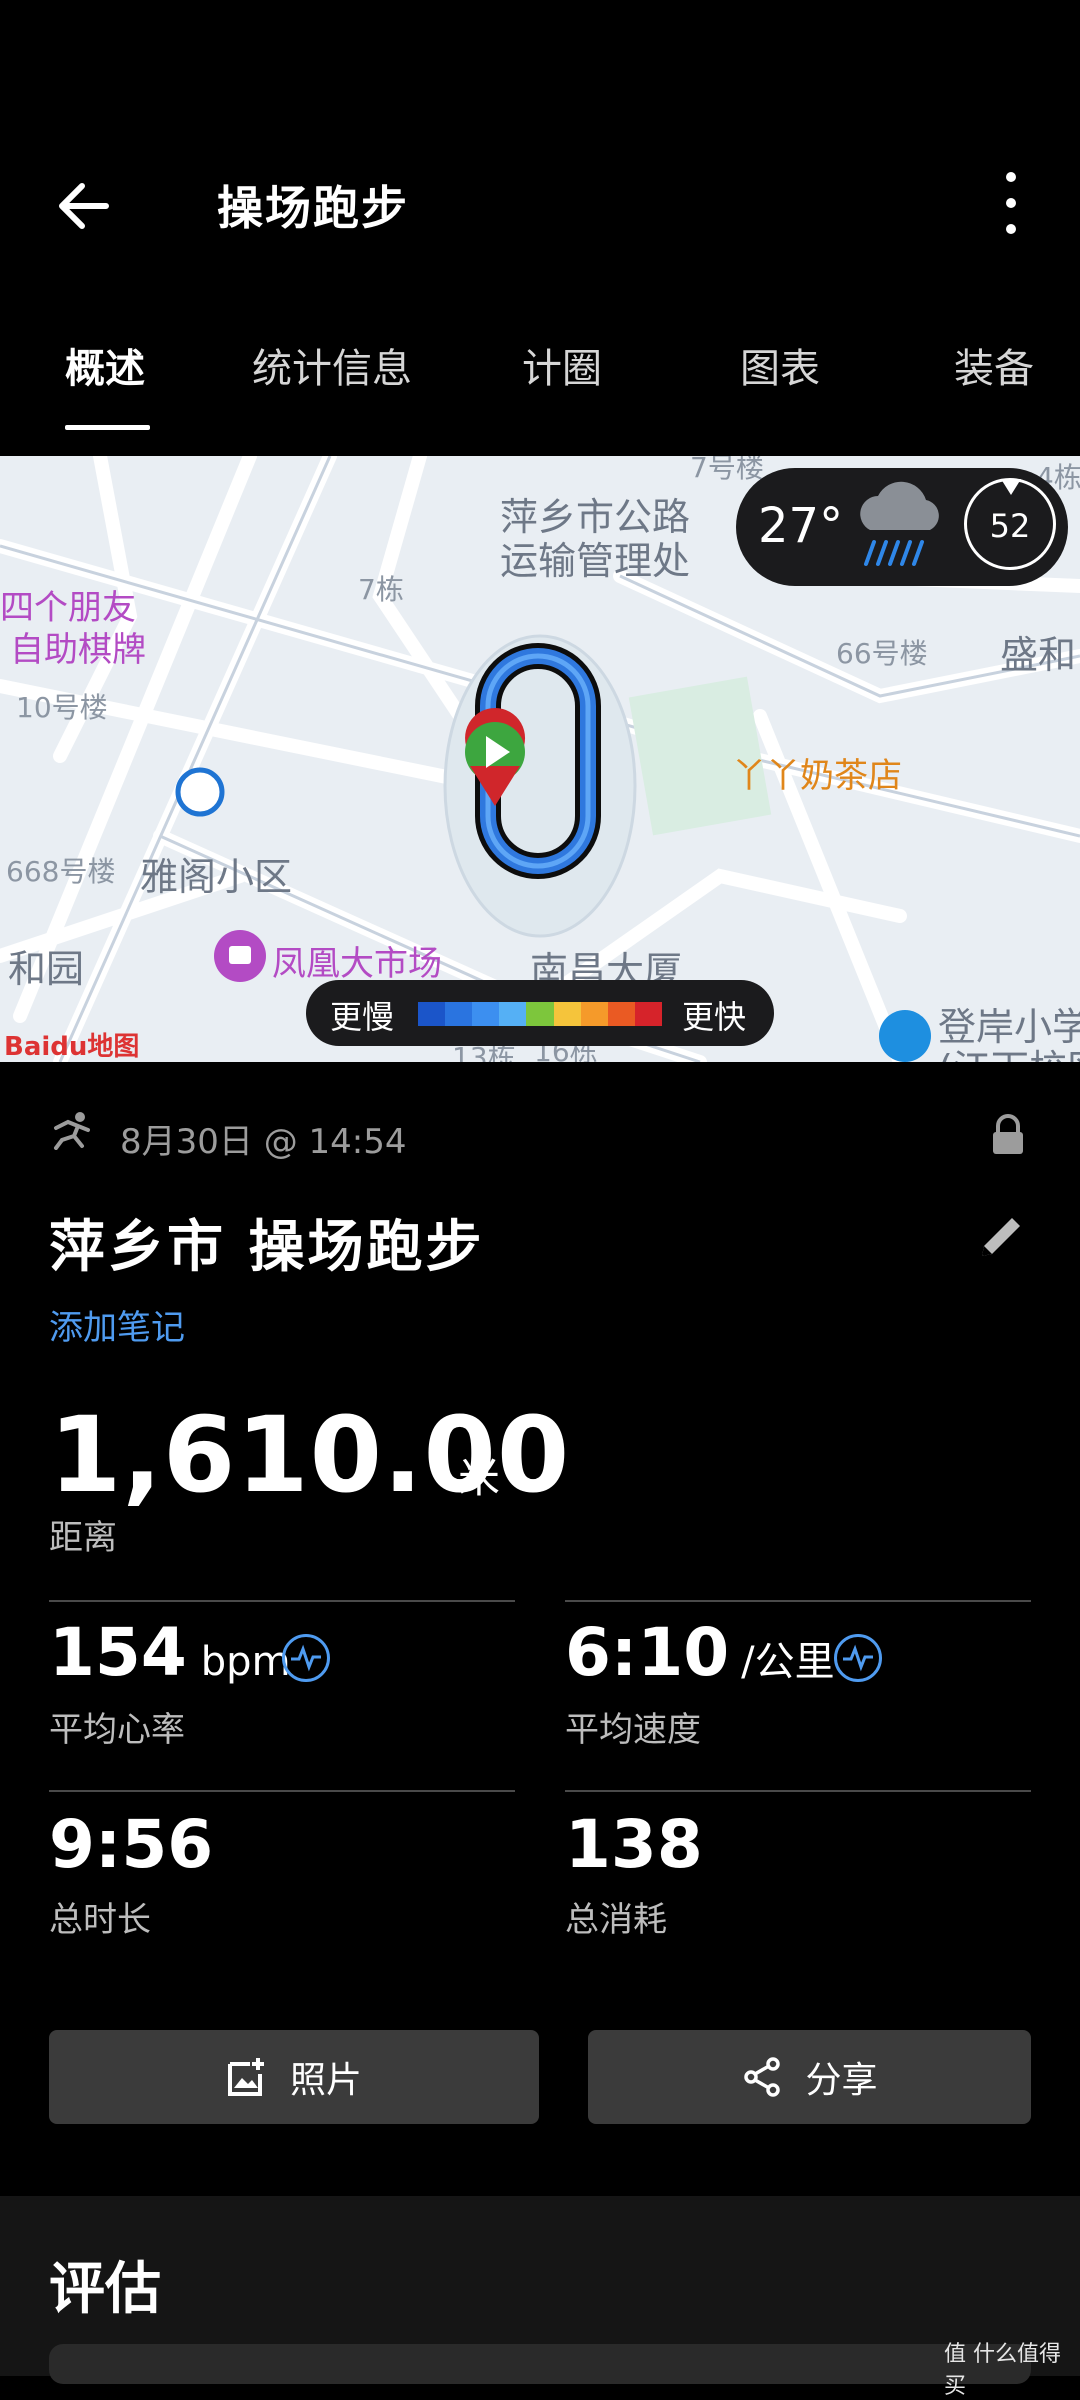 The image size is (1080, 2400). What do you see at coordinates (107, 427) in the screenshot?
I see `active-tab-indicator` at bounding box center [107, 427].